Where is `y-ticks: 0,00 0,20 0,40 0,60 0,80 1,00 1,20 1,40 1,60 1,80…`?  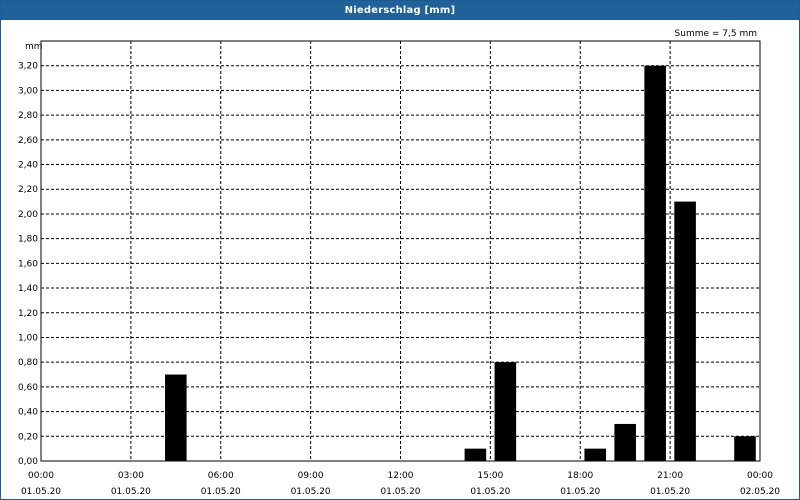
y-ticks: 0,00 0,20 0,40 0,60 0,80 1,00 1,20 1,40 1,60 1,80… is located at coordinates (28, 264).